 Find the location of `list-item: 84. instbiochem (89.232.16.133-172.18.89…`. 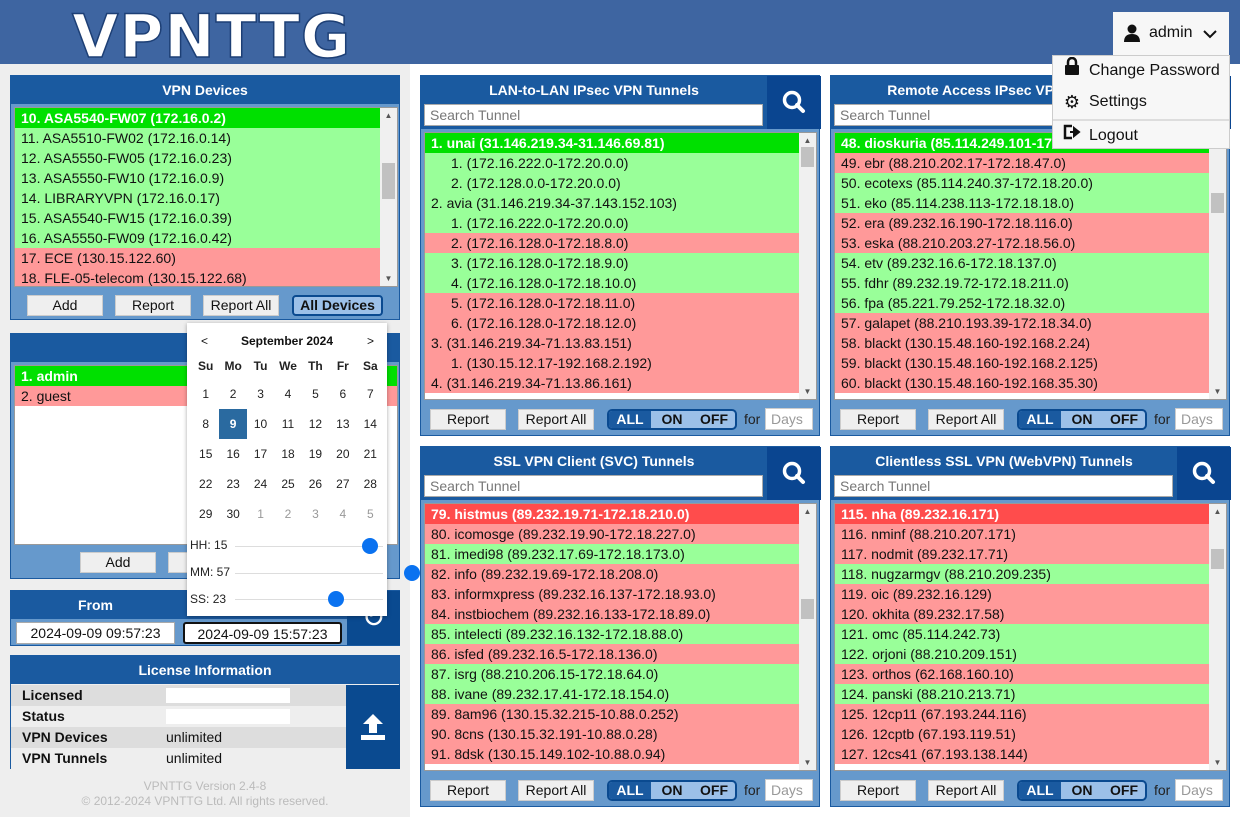

list-item: 84. instbiochem (89.232.16.133-172.18.89… is located at coordinates (612, 614).